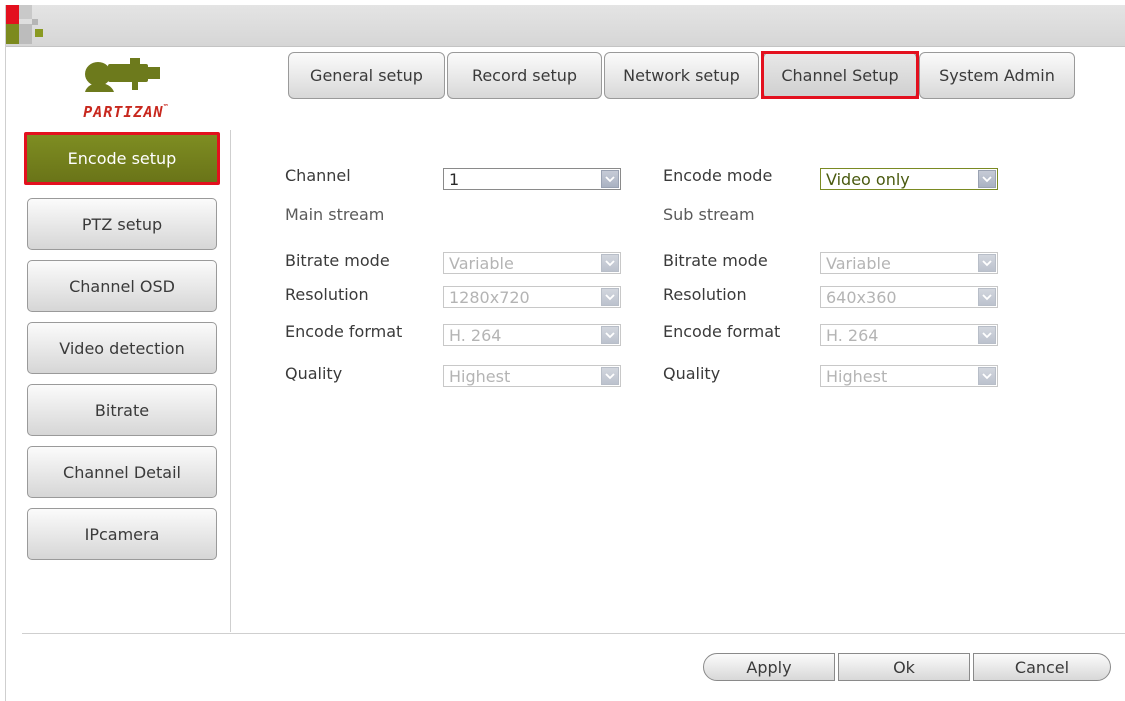 The width and height of the screenshot is (1125, 701). Describe the element at coordinates (122, 410) in the screenshot. I see `sidebar-item-bitrate: Bitrate` at that location.